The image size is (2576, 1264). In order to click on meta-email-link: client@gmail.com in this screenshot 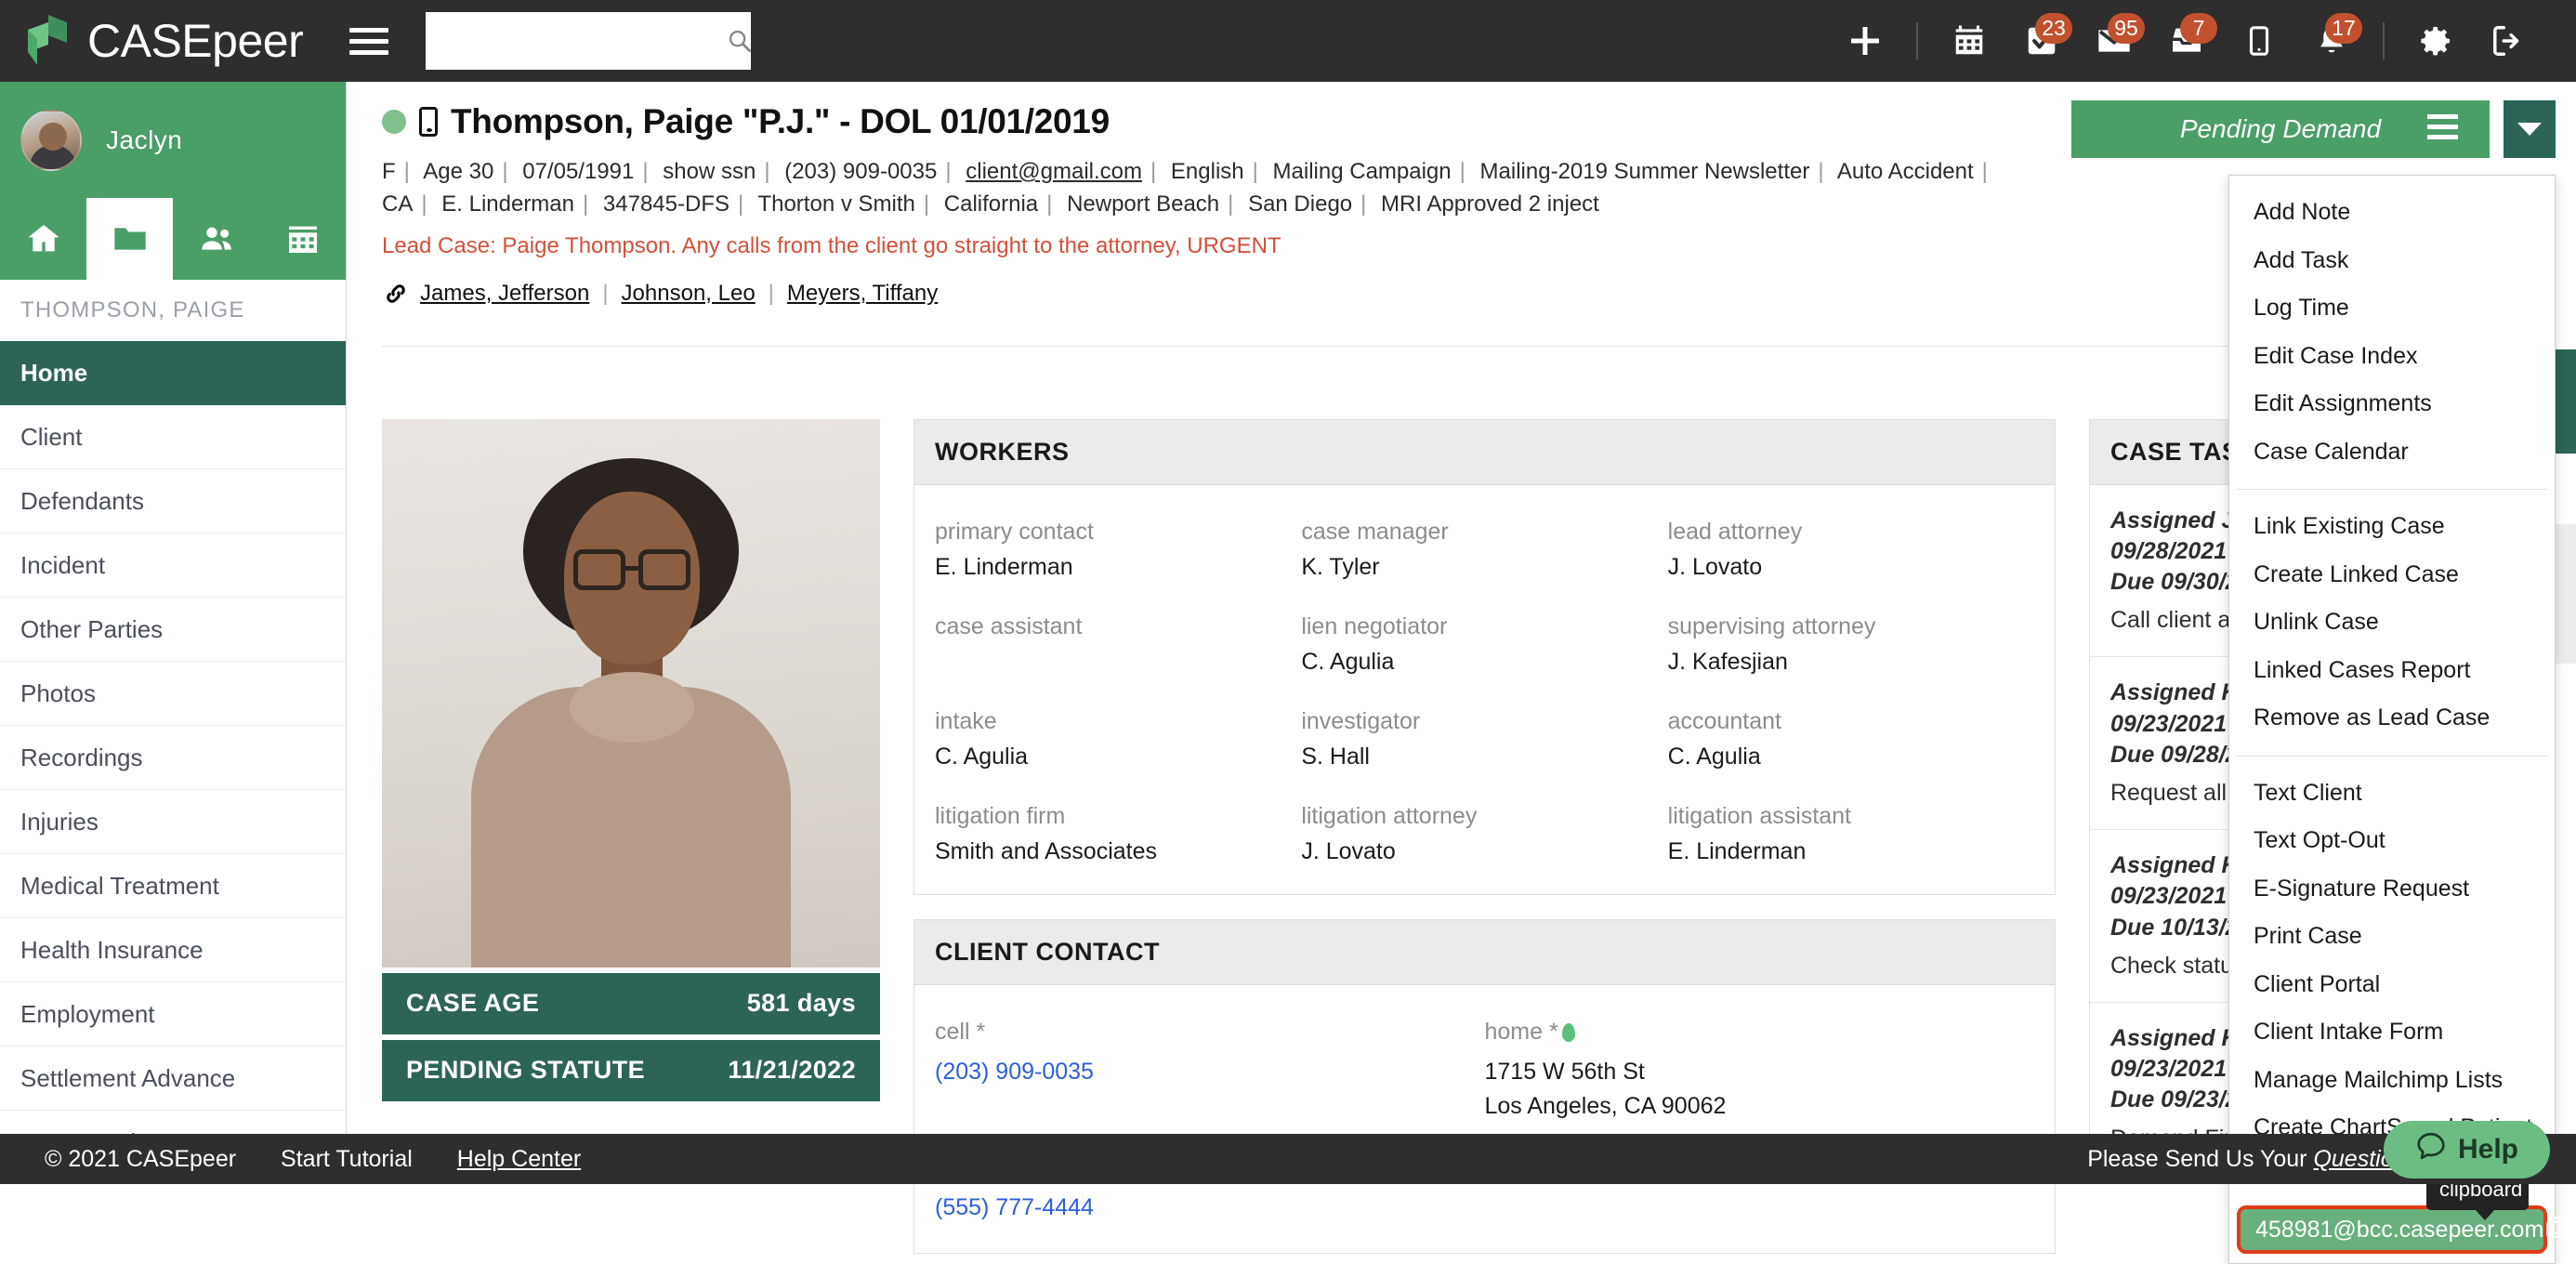, I will do `click(1054, 171)`.